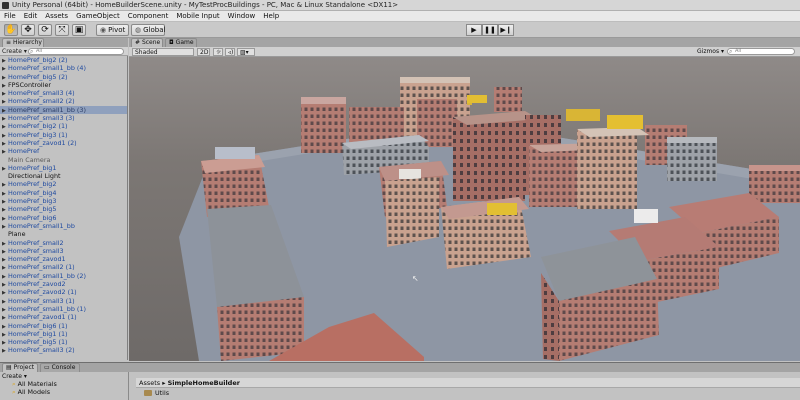 This screenshot has width=800, height=400. Describe the element at coordinates (63, 276) in the screenshot. I see `hierarchy-item: ▶ HomePref_small1_bb (2)` at that location.